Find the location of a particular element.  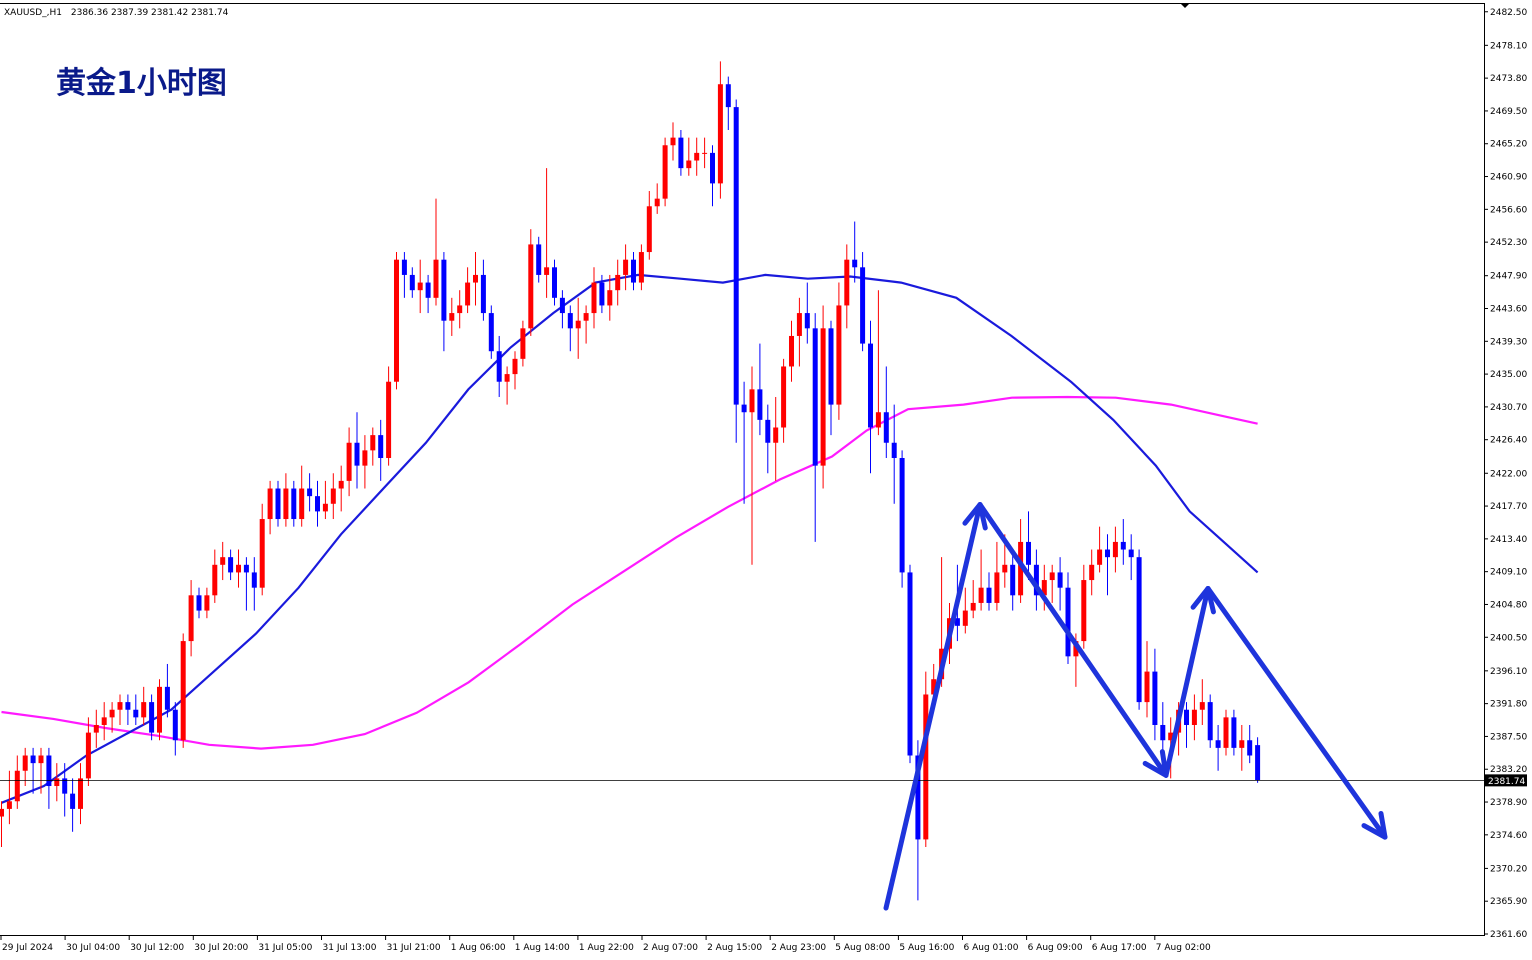

y-tick-label: 2370.20 is located at coordinates (1508, 869).